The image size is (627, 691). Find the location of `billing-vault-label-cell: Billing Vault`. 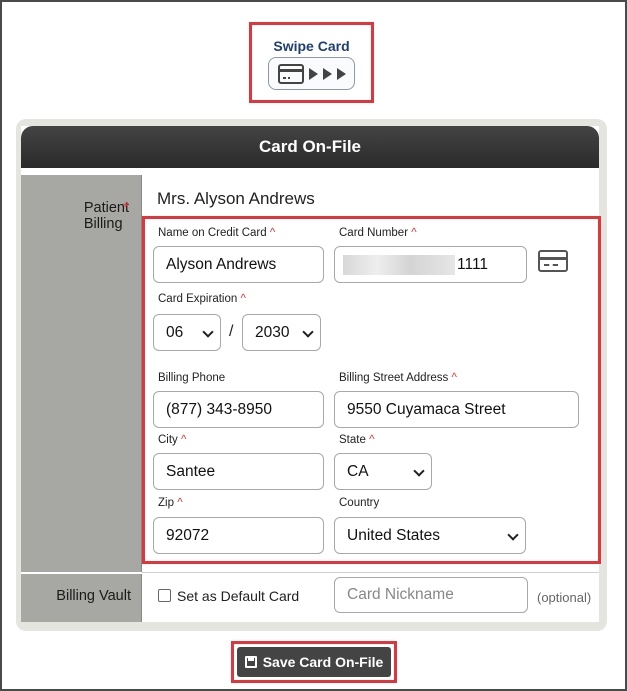

billing-vault-label-cell: Billing Vault is located at coordinates (81, 598).